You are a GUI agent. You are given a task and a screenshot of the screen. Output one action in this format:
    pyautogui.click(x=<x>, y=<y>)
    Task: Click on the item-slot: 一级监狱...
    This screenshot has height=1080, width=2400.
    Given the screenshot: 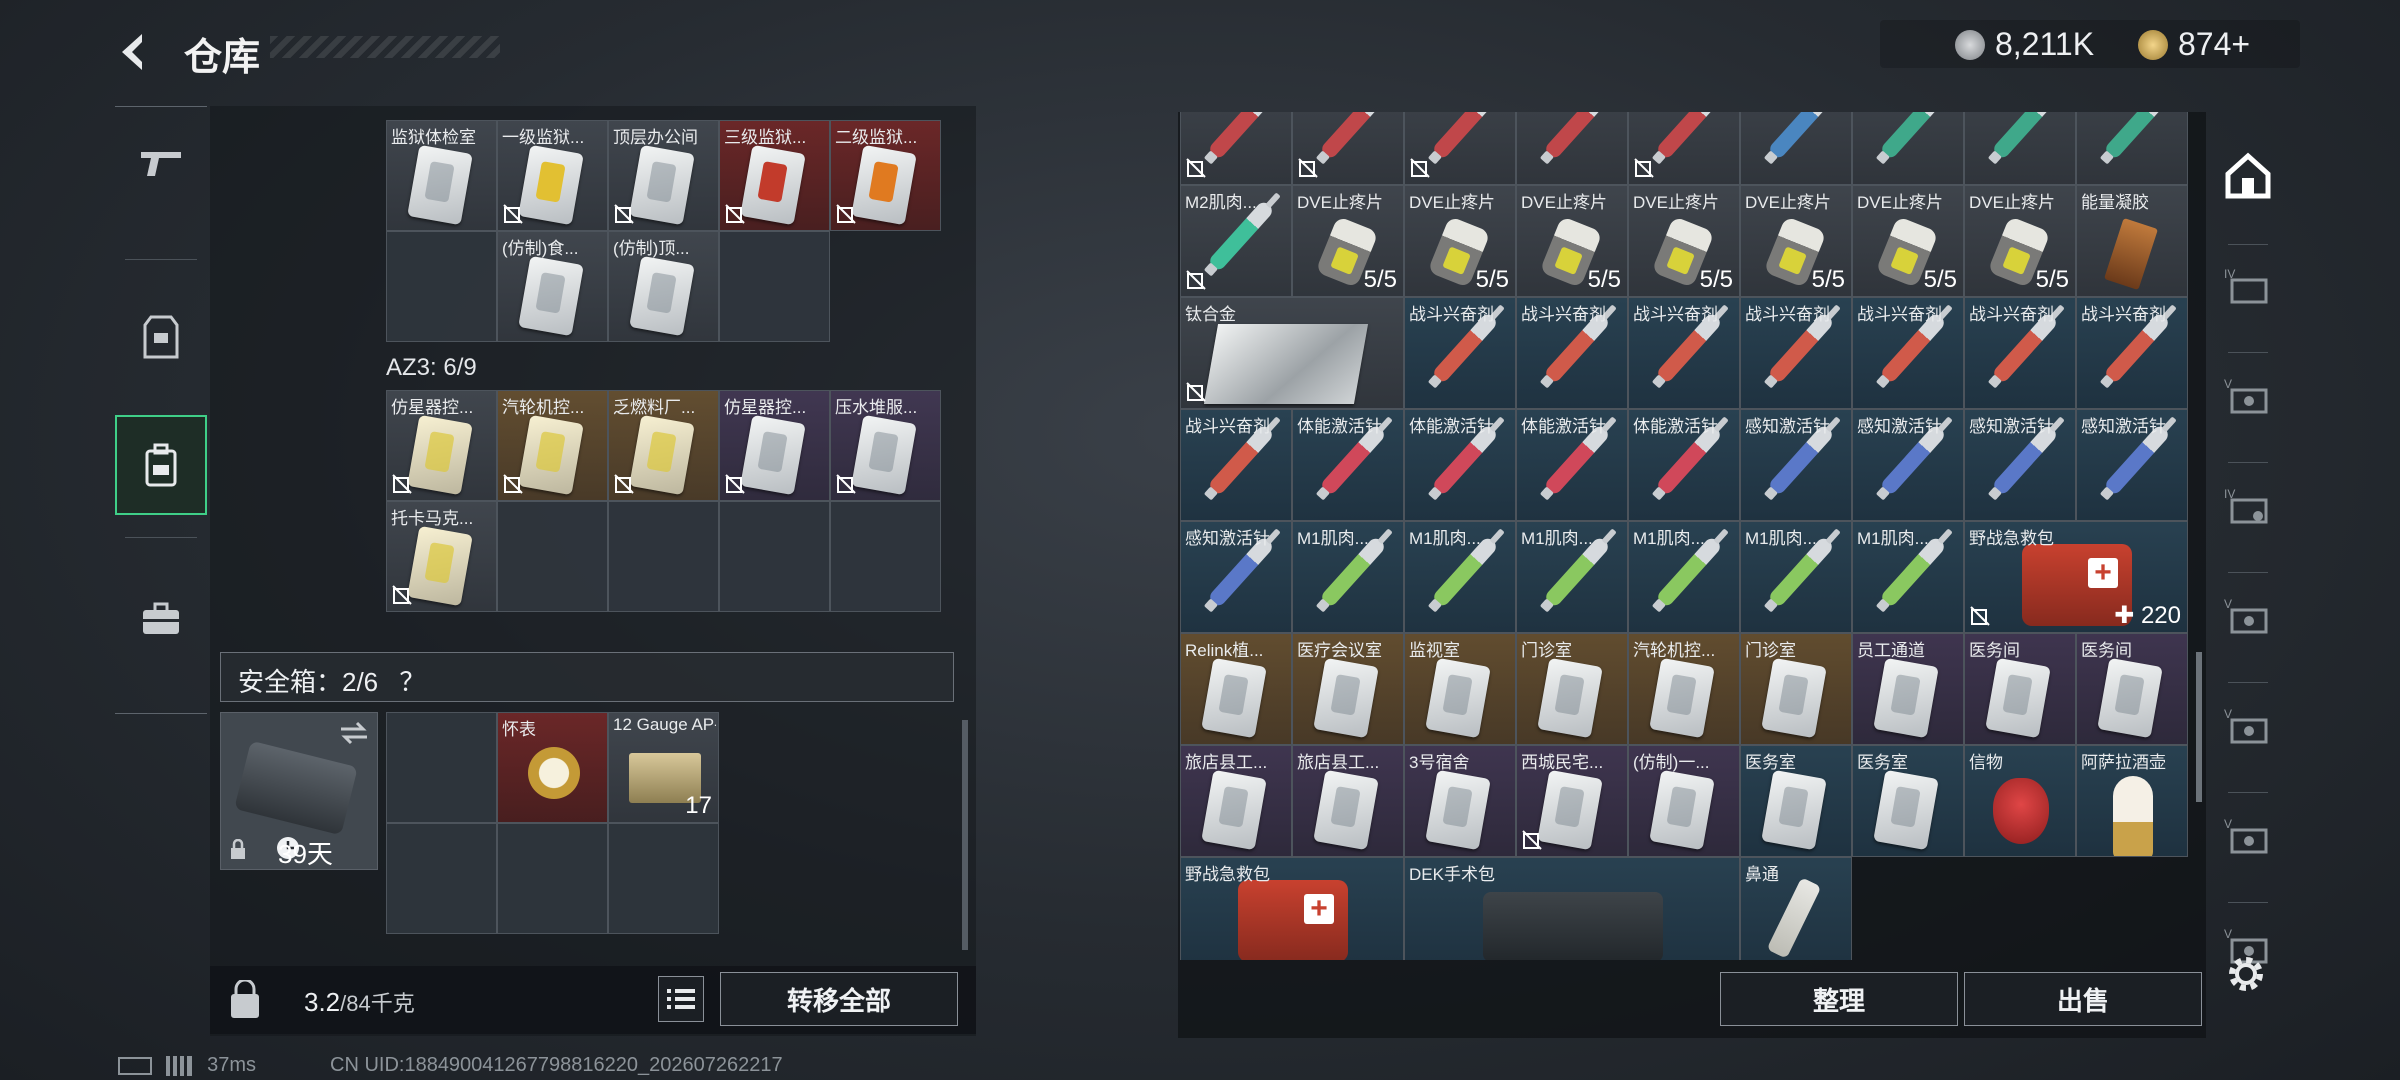 What is the action you would take?
    pyautogui.click(x=552, y=175)
    